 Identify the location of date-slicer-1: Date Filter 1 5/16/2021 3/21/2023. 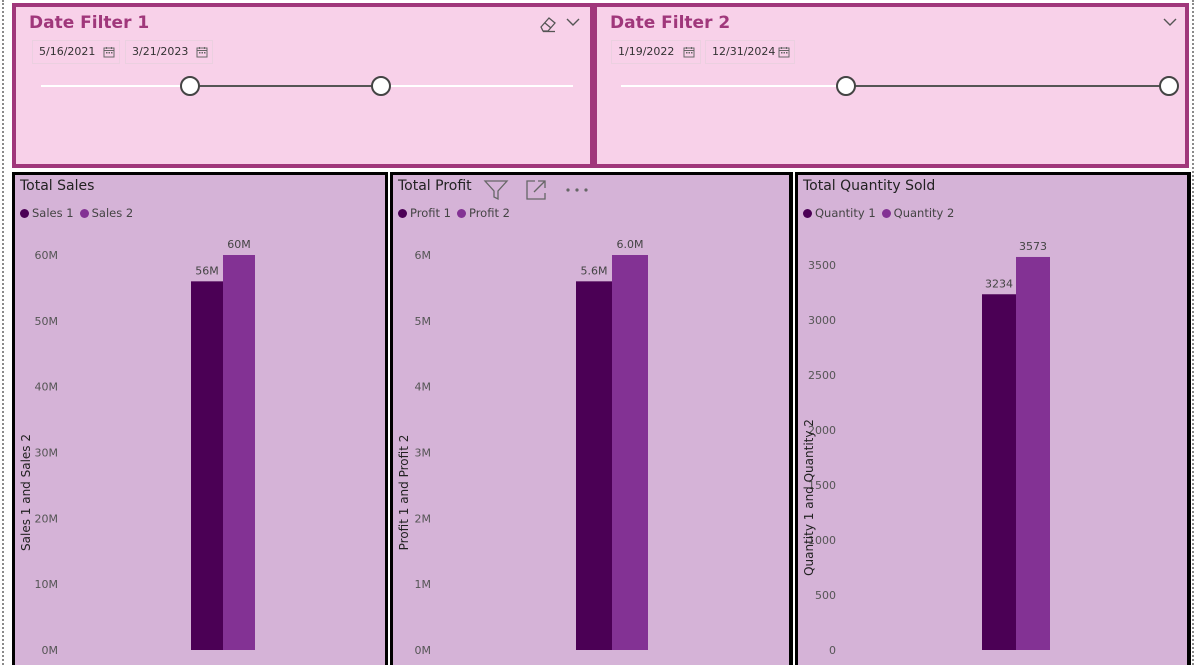
(303, 85).